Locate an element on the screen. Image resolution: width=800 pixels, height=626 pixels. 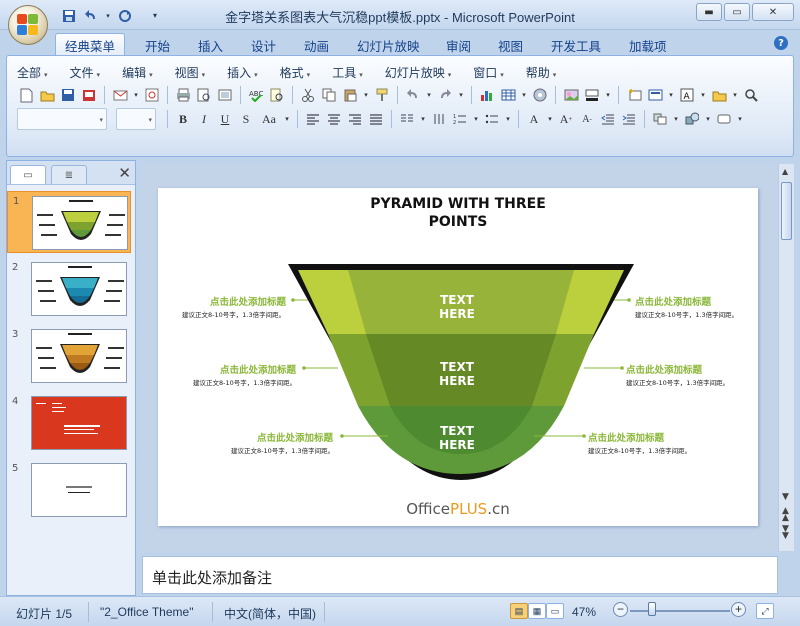
slide-thumbnail: 4 is located at coordinates (69, 423).